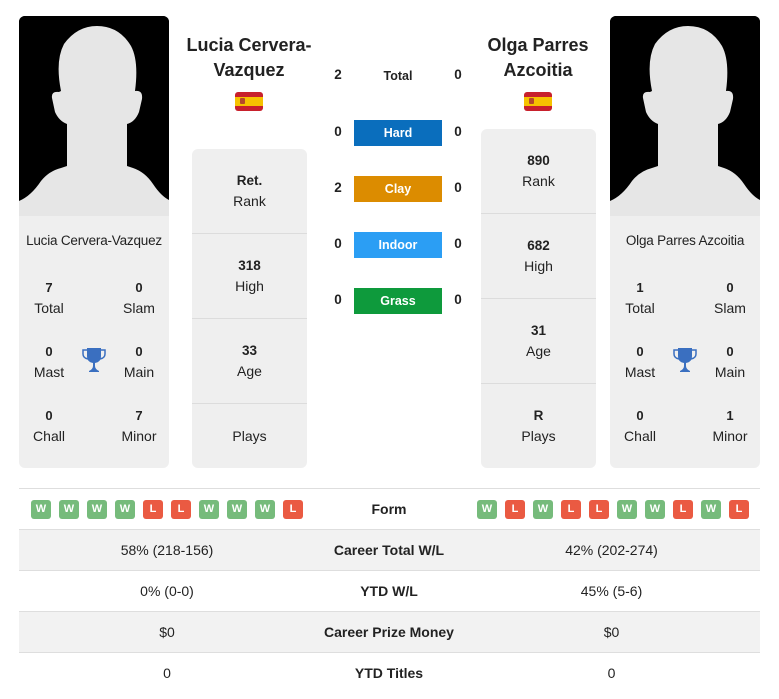 This screenshot has height=699, width=779. Describe the element at coordinates (167, 591) in the screenshot. I see `player1-value: 0% (0-0)` at that location.